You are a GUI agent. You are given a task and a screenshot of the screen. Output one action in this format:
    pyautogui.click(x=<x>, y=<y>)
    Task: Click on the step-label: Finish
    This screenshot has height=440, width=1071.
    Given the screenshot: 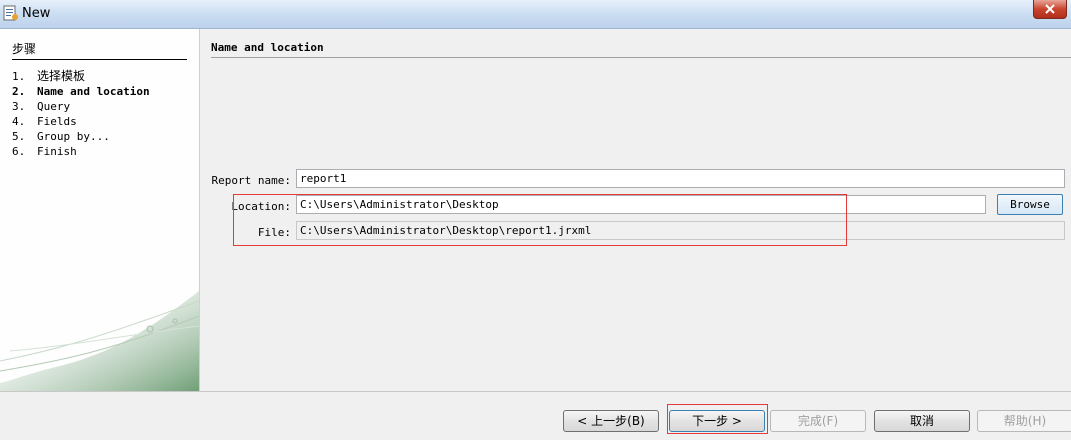 What is the action you would take?
    pyautogui.click(x=57, y=151)
    